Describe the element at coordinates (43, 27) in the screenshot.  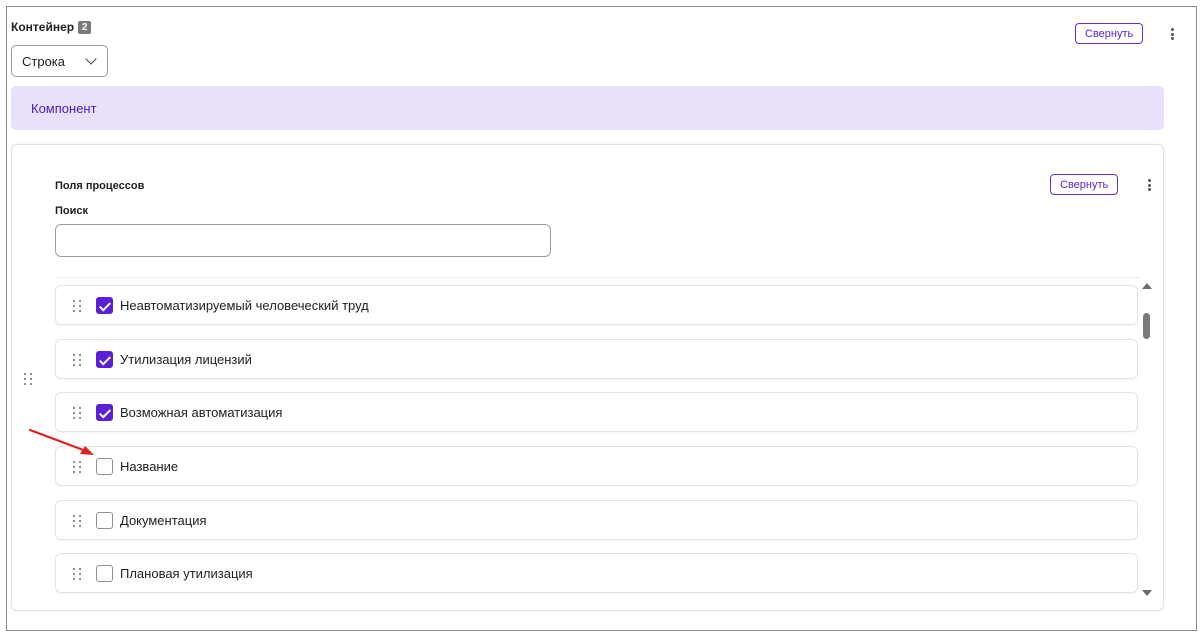
I see `container-title-text: Контейнер` at that location.